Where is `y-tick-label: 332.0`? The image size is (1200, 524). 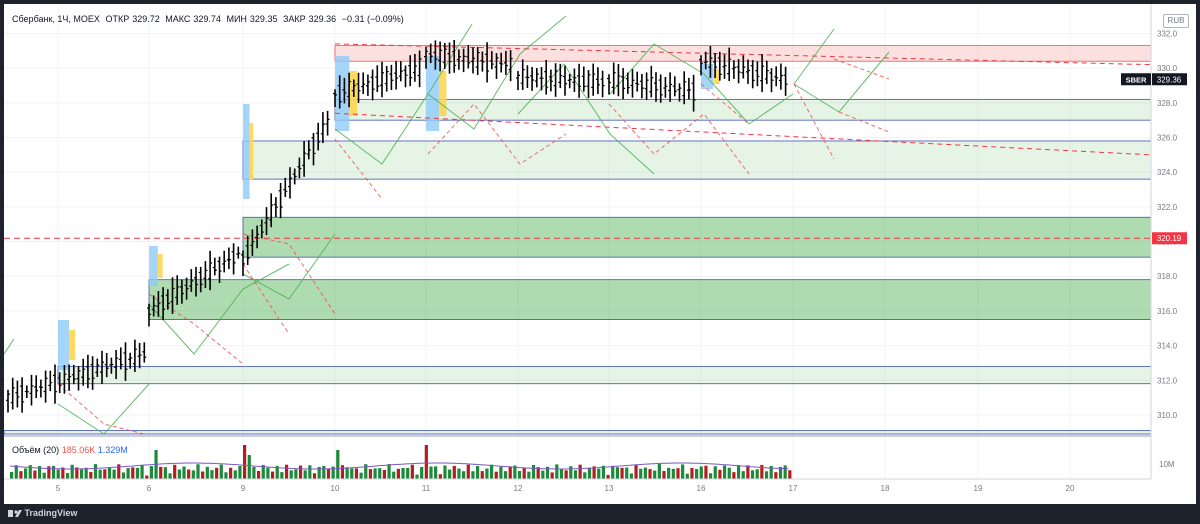 y-tick-label: 332.0 is located at coordinates (1167, 33).